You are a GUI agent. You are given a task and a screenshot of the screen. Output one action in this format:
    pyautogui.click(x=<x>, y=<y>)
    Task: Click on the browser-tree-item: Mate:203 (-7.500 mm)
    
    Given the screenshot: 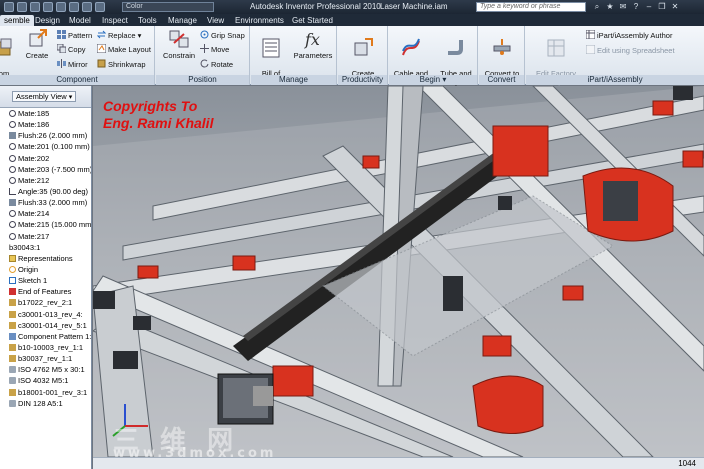 What is the action you would take?
    pyautogui.click(x=45, y=169)
    